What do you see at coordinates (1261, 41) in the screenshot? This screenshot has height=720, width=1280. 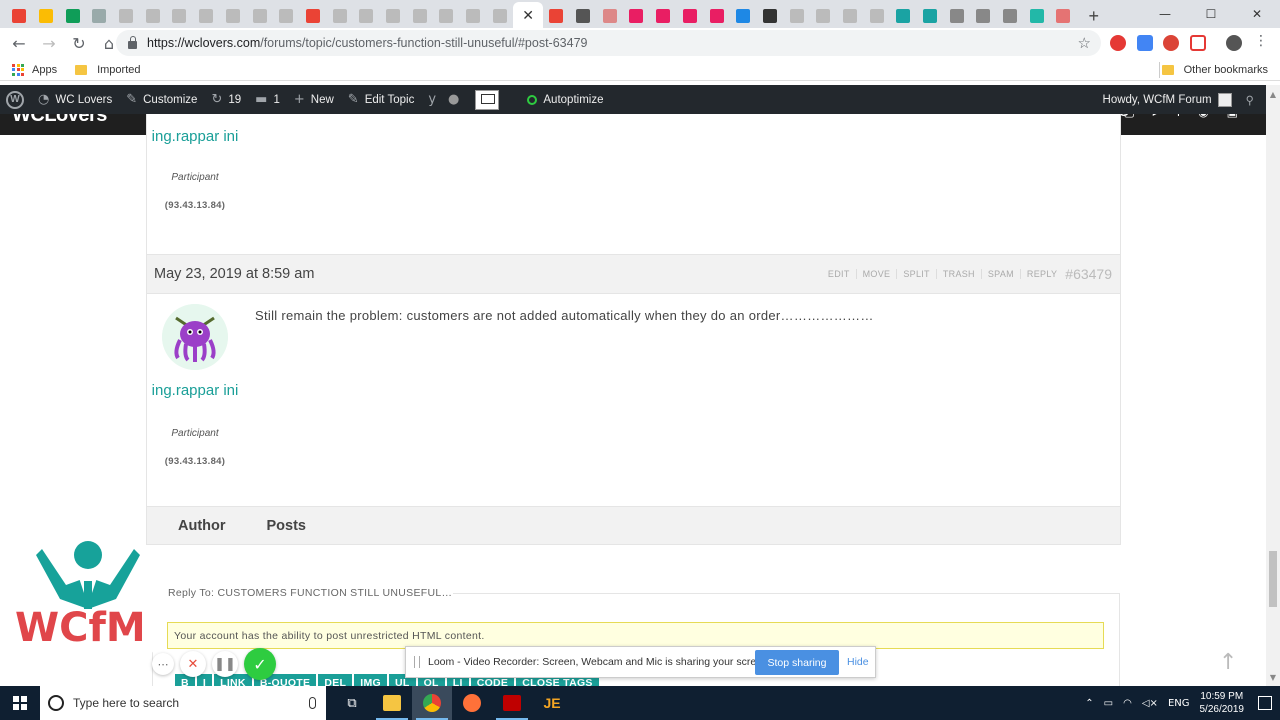 I see `menu-kebab-icon: ⋮` at bounding box center [1261, 41].